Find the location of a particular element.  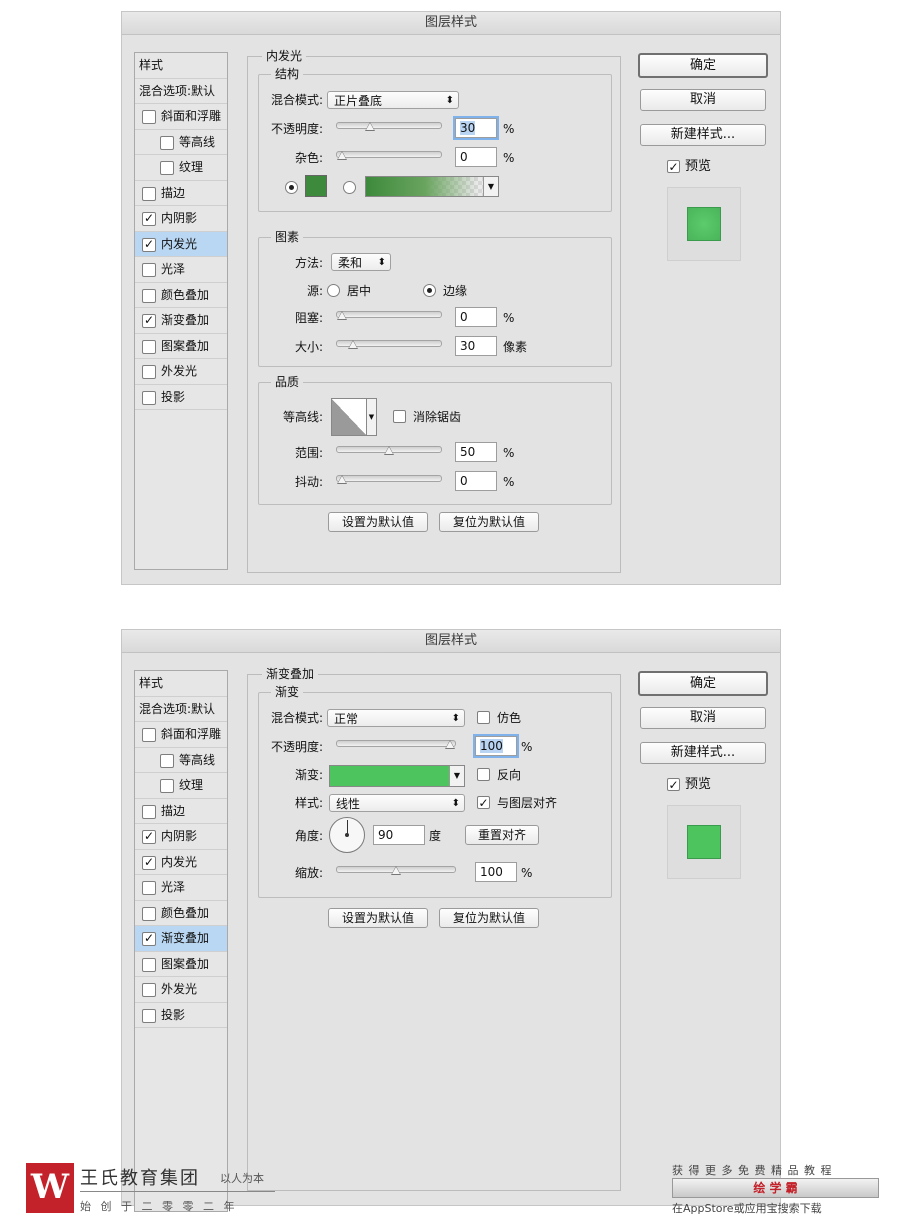

contour-dropdown-arrow-icon: ▼ is located at coordinates (371, 417).